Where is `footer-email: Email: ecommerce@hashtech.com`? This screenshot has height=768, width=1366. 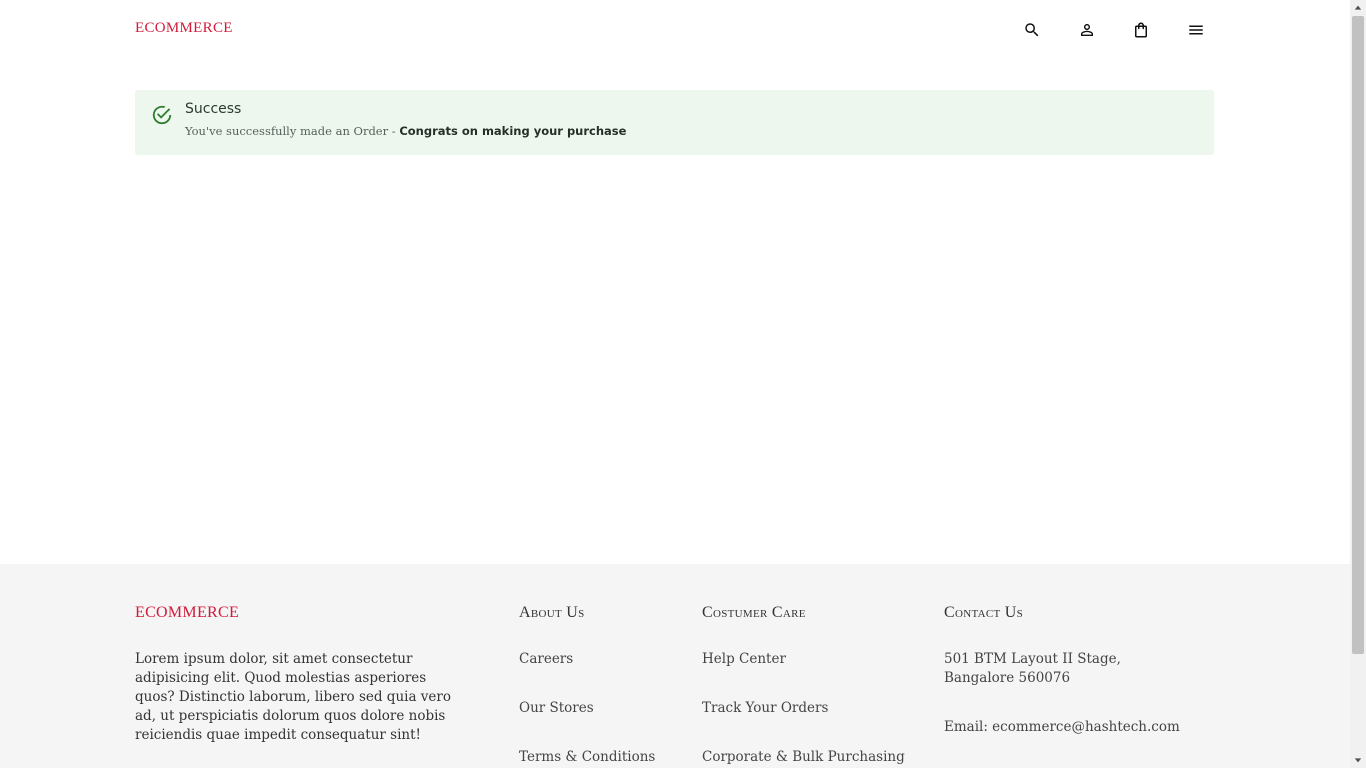
footer-email: Email: ecommerce@hashtech.com is located at coordinates (1062, 727).